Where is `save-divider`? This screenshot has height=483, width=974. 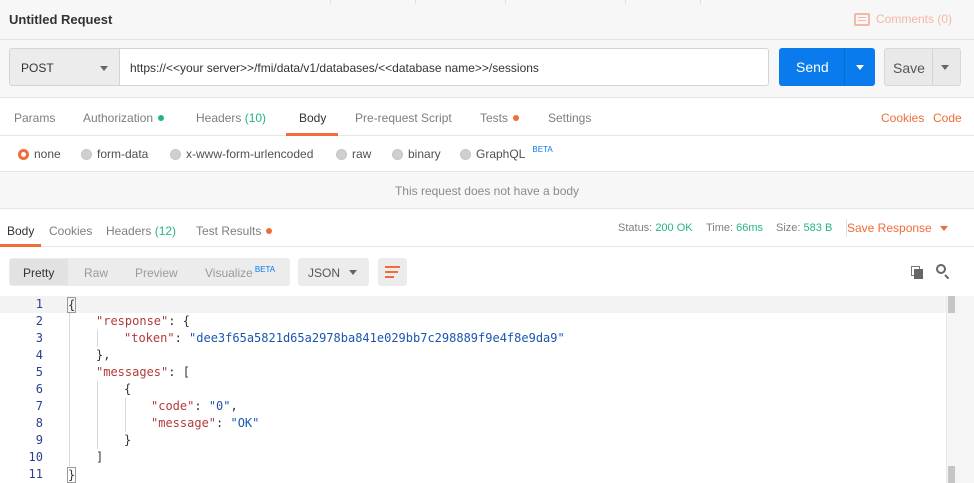
save-divider is located at coordinates (932, 67).